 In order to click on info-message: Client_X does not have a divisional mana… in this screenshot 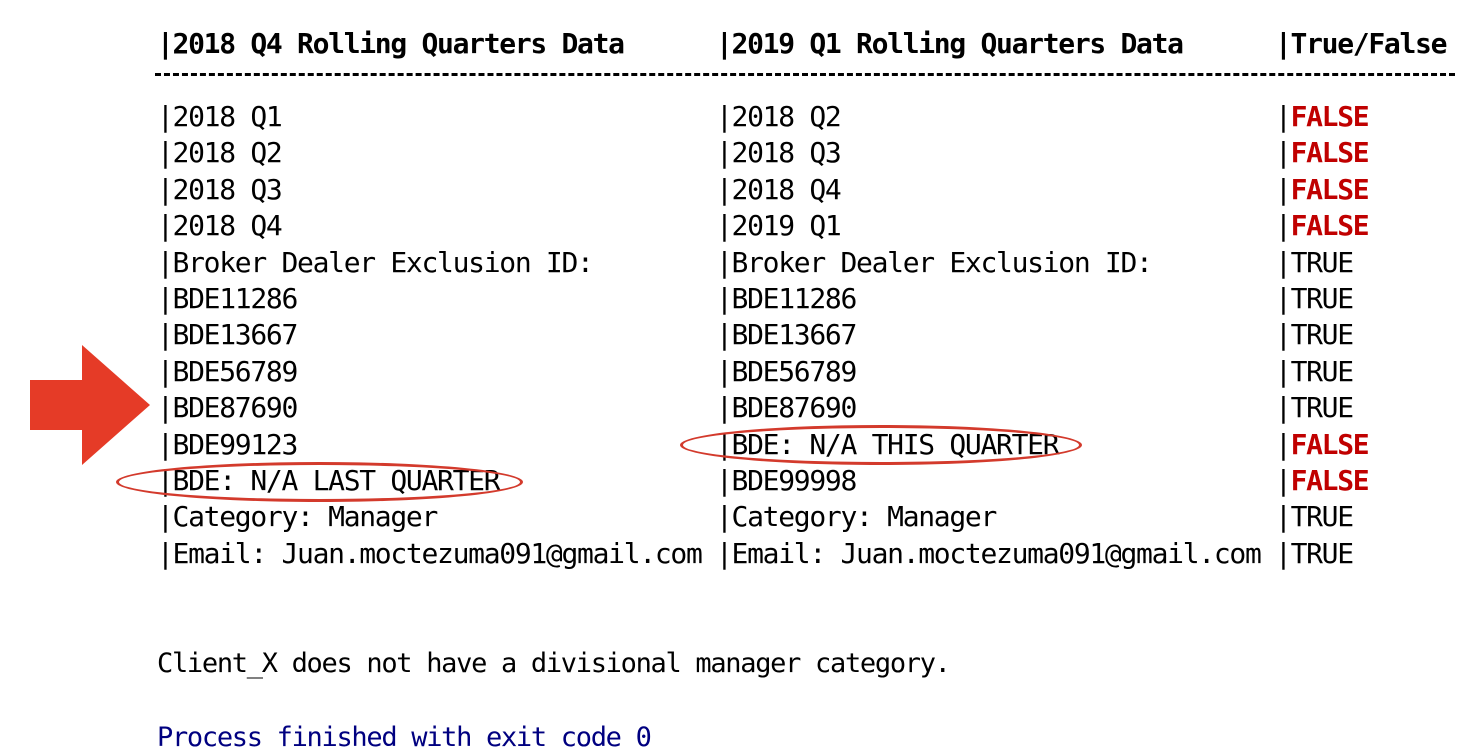, I will do `click(554, 663)`.